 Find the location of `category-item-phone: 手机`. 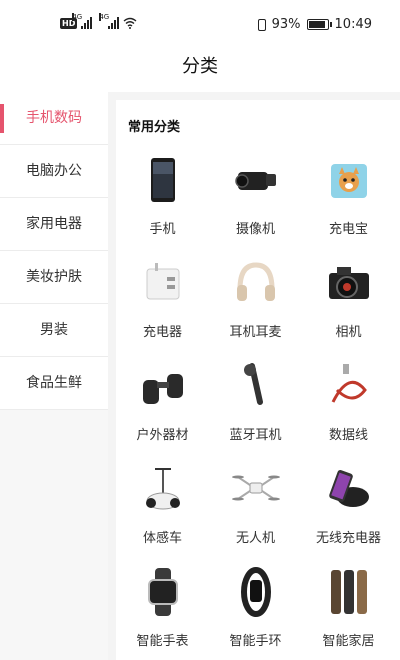

category-item-phone: 手机 is located at coordinates (162, 199).